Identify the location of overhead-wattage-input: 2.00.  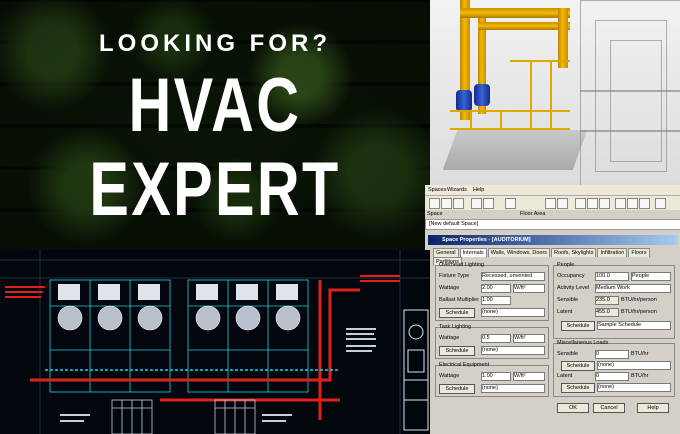
(496, 288).